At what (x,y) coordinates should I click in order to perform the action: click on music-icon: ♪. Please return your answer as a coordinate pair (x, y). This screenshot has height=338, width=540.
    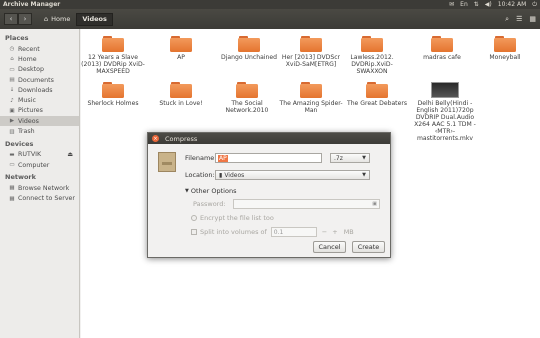
    Looking at the image, I should click on (12, 100).